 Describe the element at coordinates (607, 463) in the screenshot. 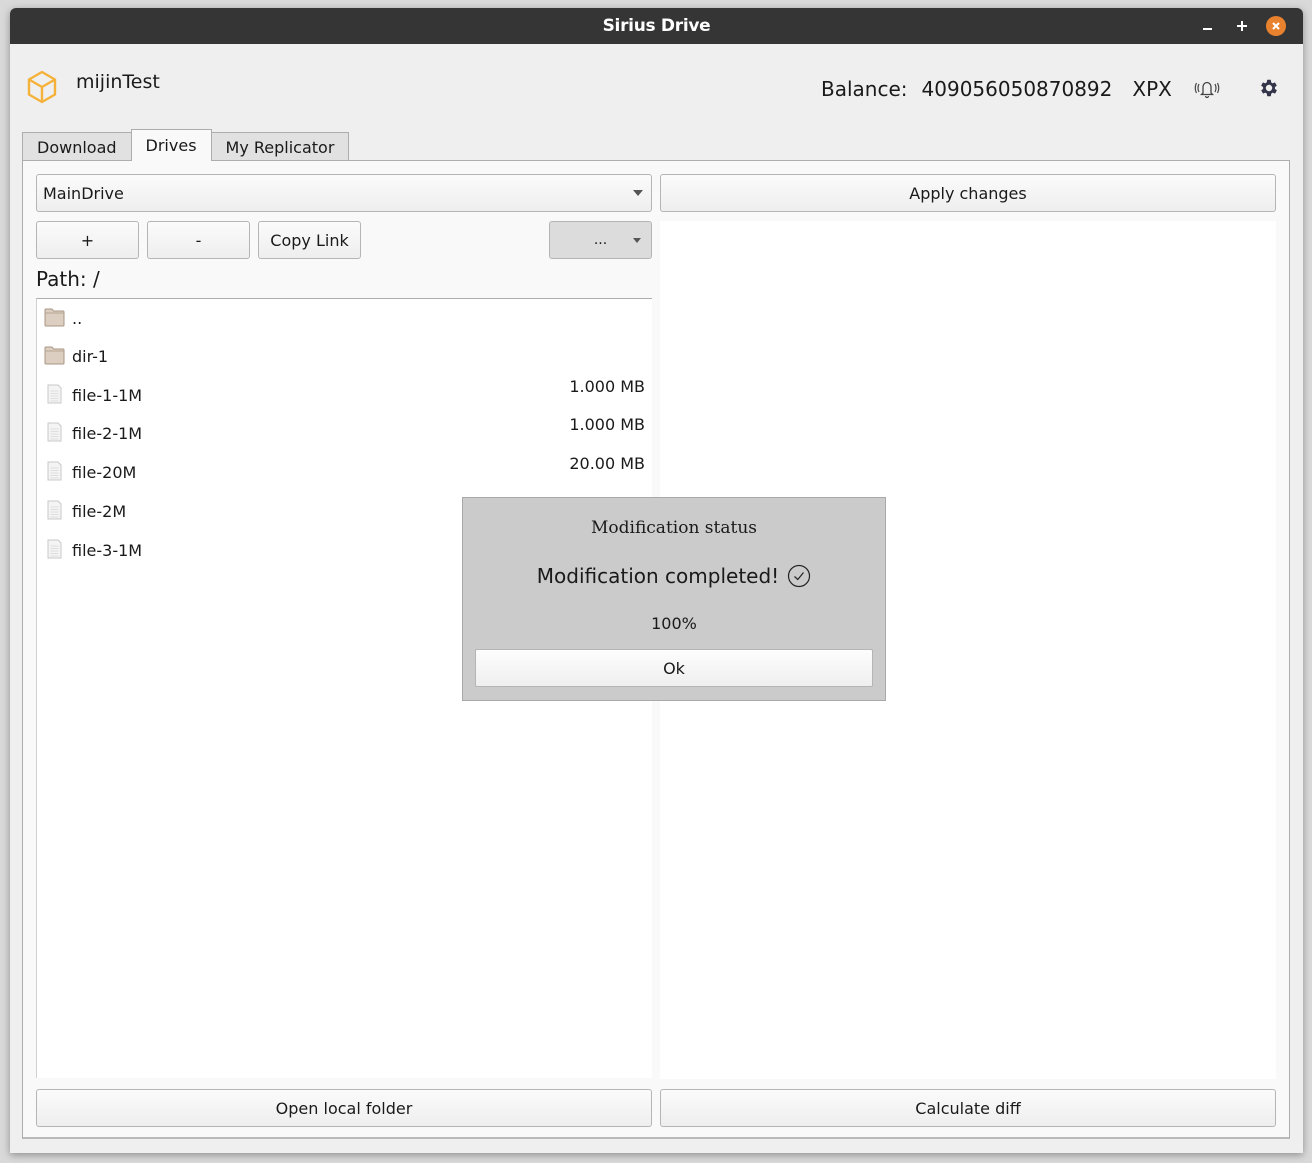

I see `file-size: 20.00 MB` at that location.